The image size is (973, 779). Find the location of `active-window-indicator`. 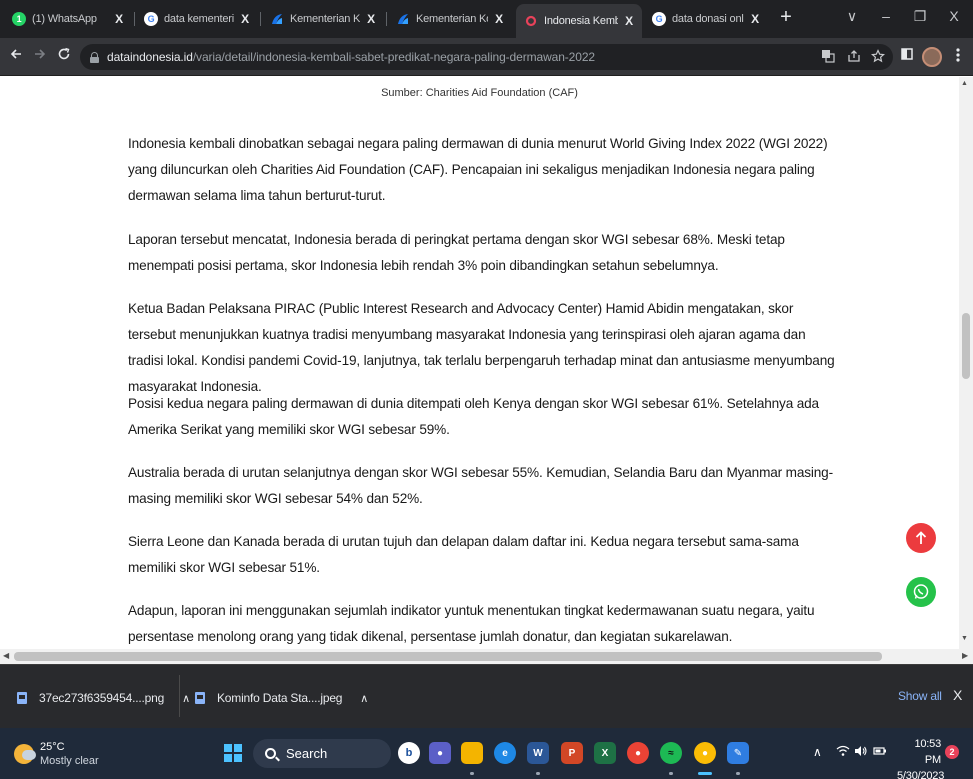

active-window-indicator is located at coordinates (705, 773).